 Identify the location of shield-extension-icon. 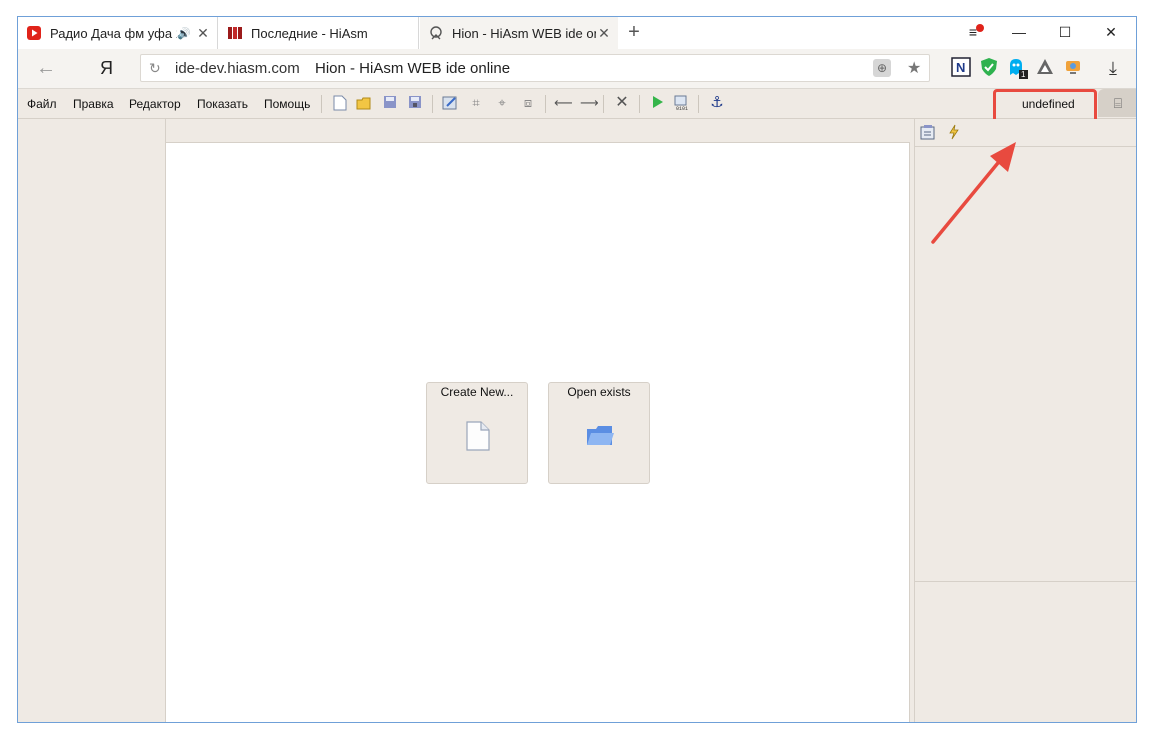
(989, 68).